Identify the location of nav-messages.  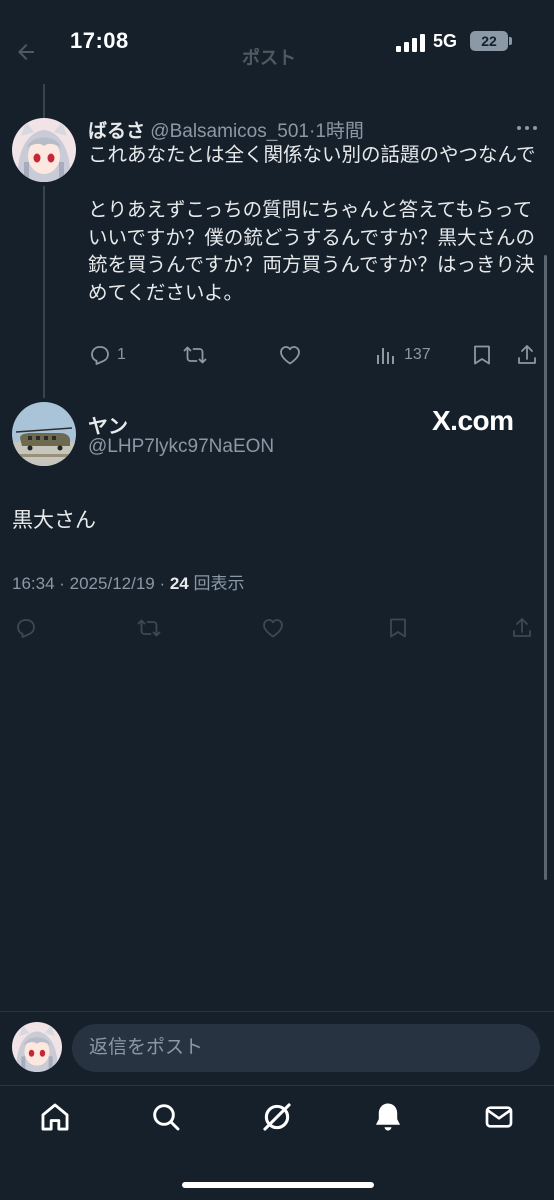
(499, 1117).